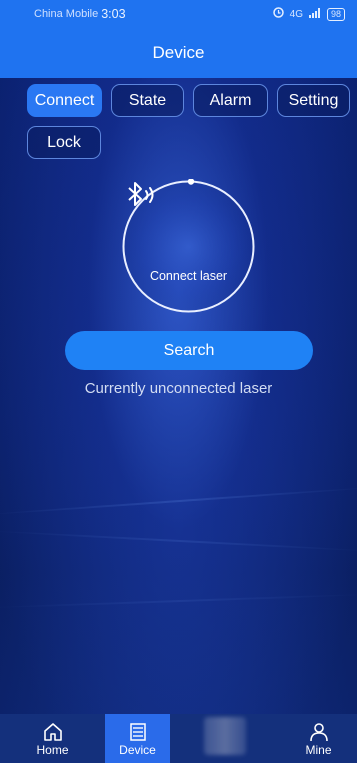 Image resolution: width=357 pixels, height=763 pixels. I want to click on user-icon, so click(318, 732).